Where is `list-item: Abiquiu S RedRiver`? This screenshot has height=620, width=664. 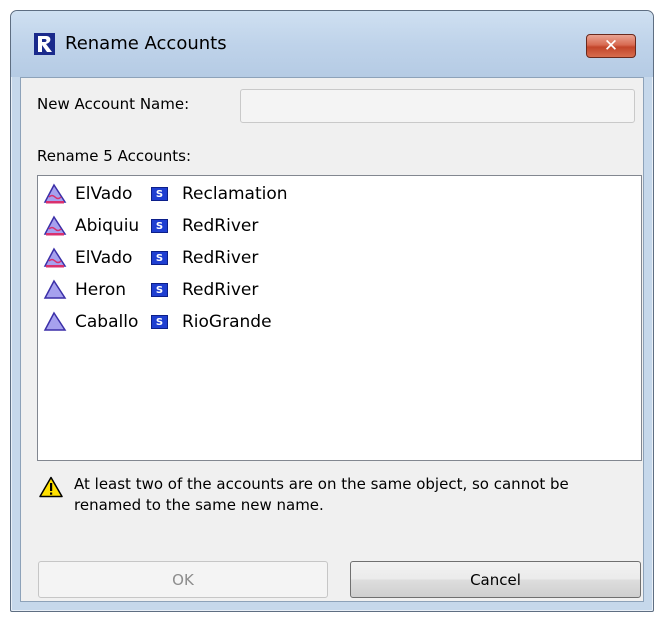
list-item: Abiquiu S RedRiver is located at coordinates (150, 226).